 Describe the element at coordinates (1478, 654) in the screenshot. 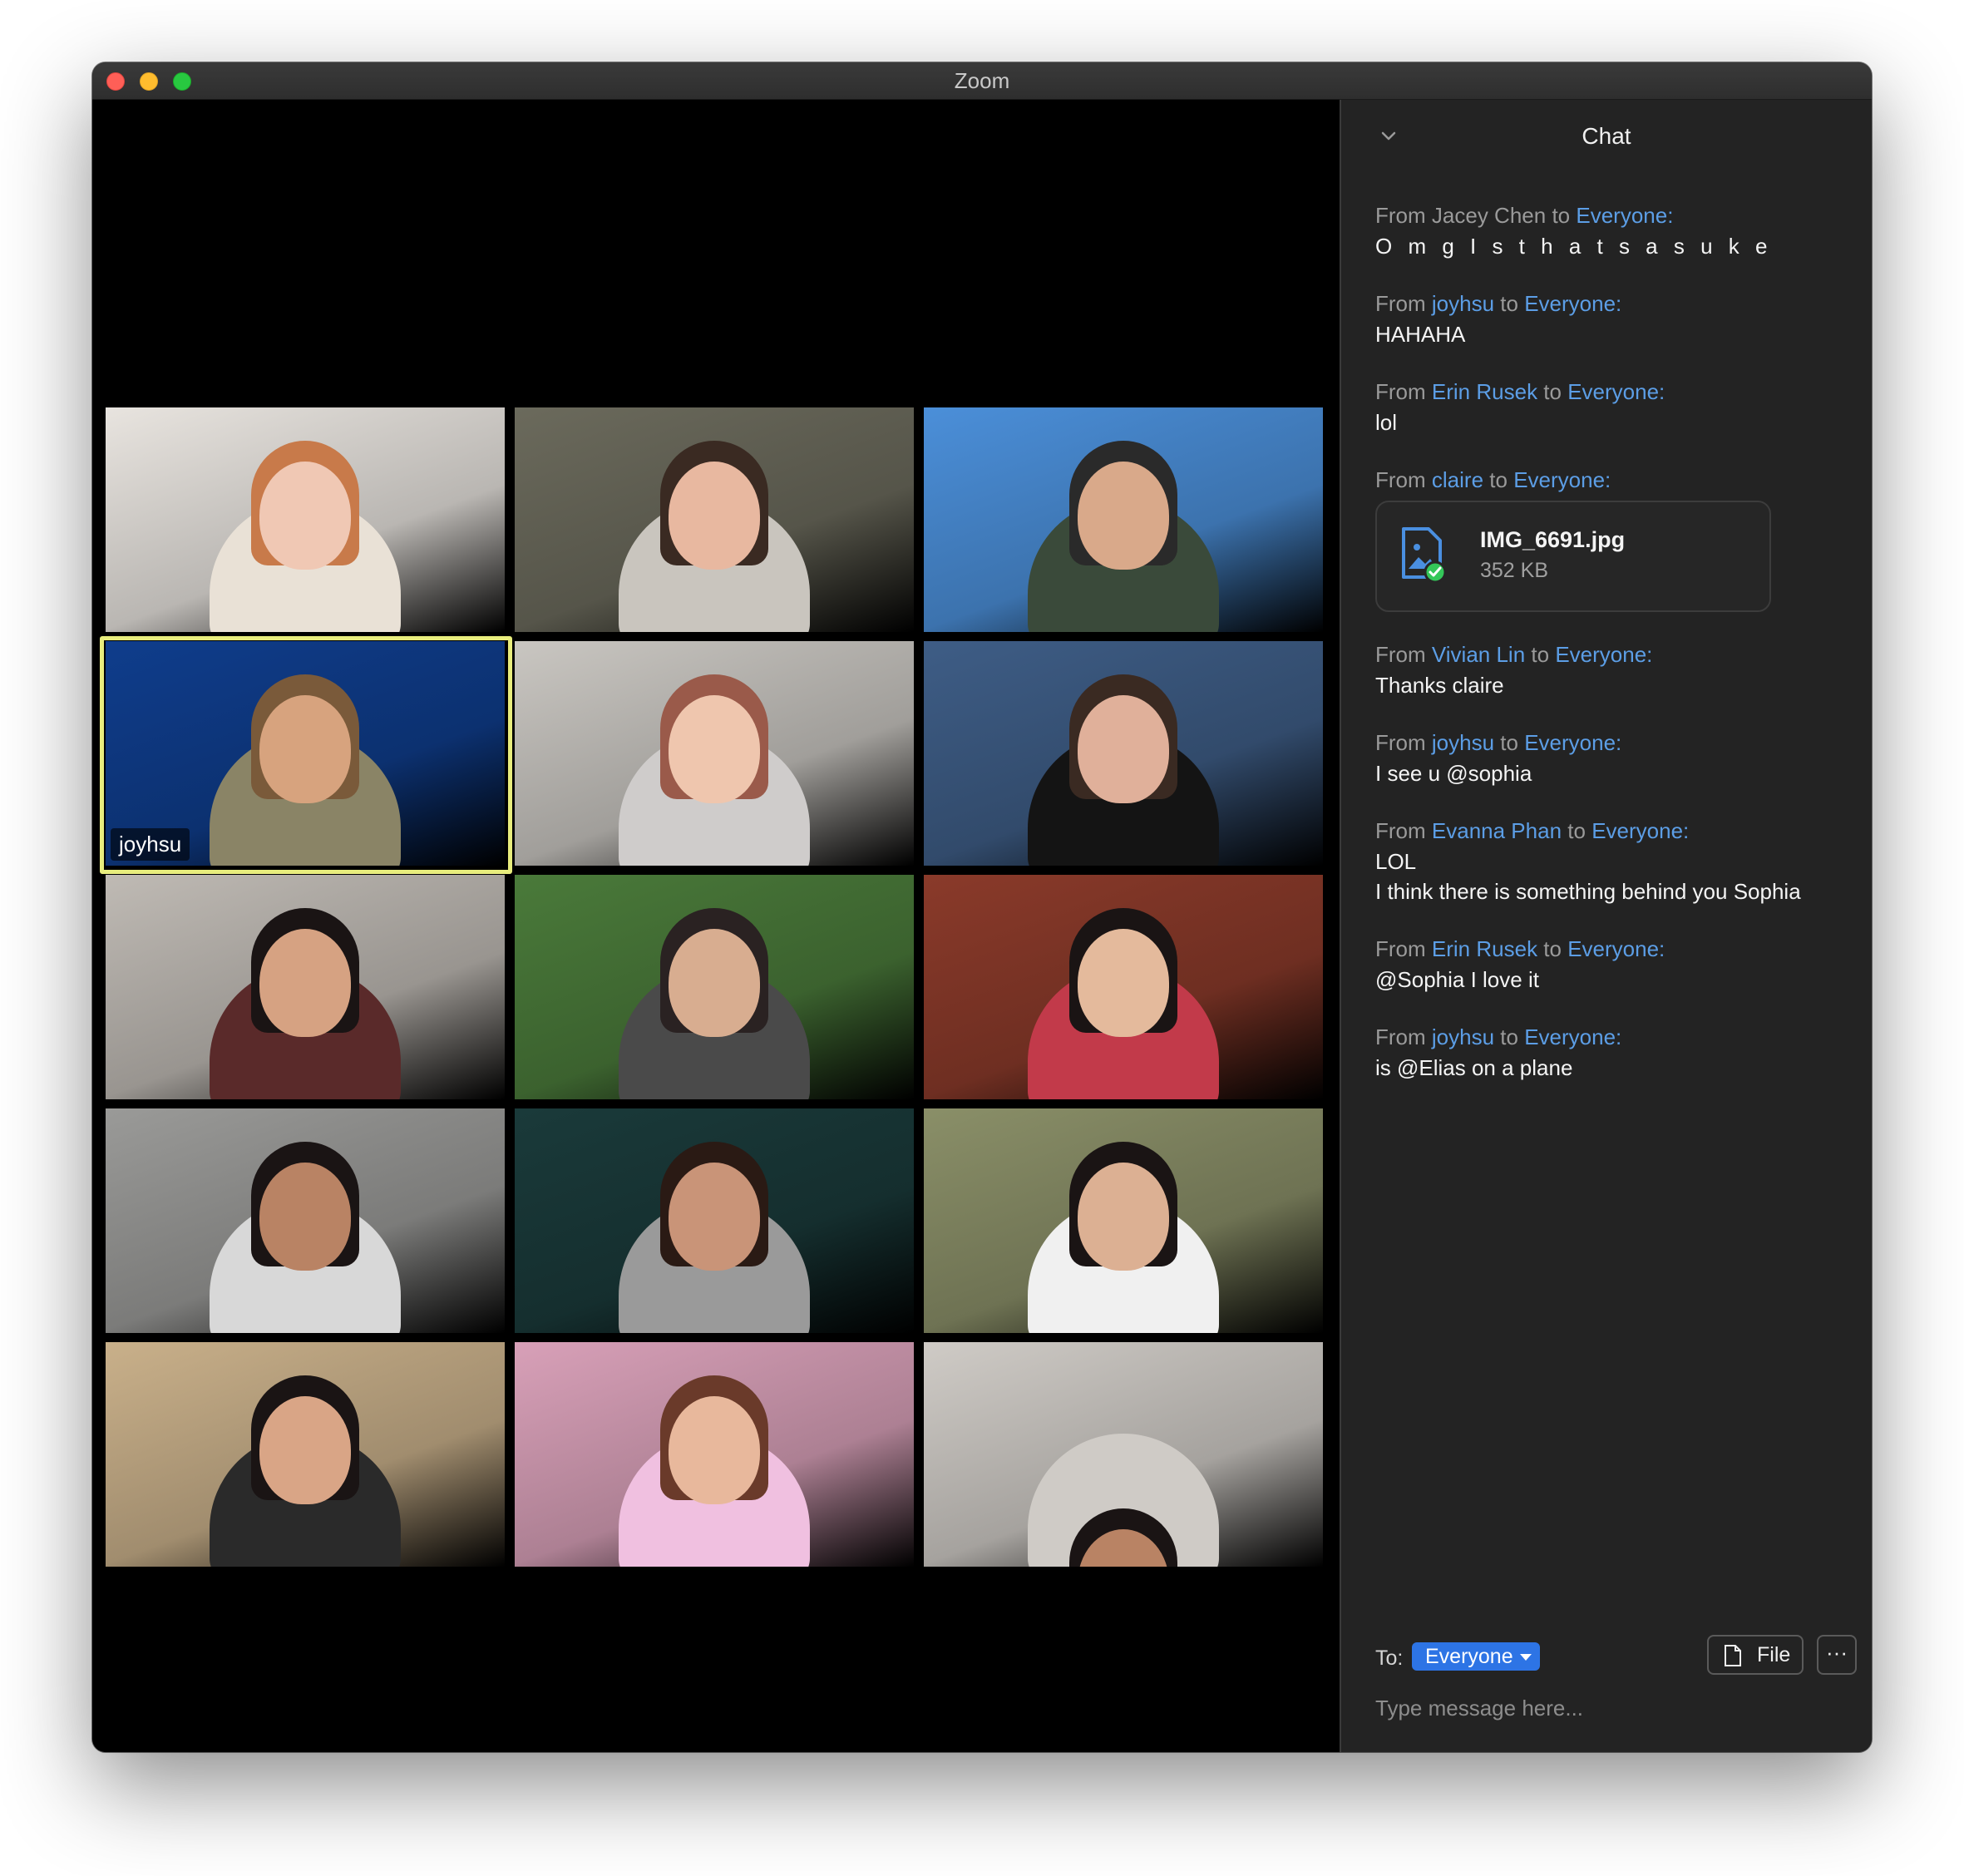

I see `sender-name: Vivian Lin` at that location.